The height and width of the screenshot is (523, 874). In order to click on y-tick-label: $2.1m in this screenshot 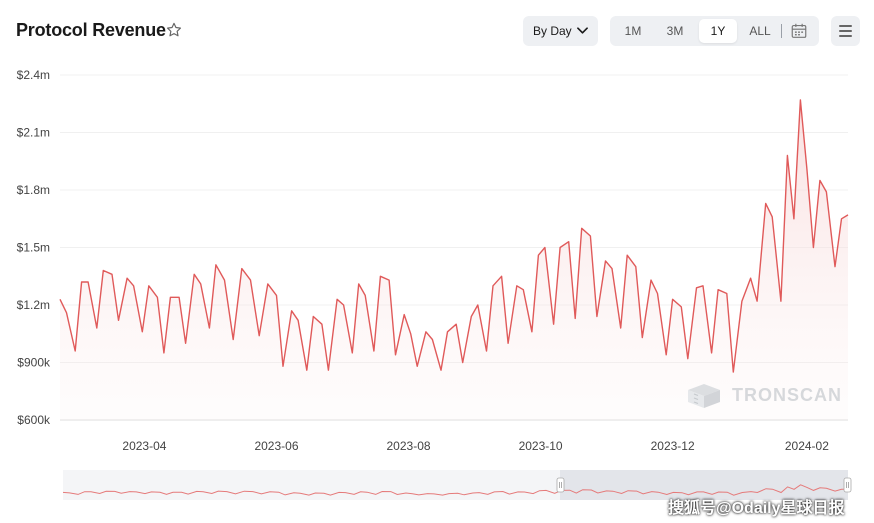, I will do `click(33, 133)`.